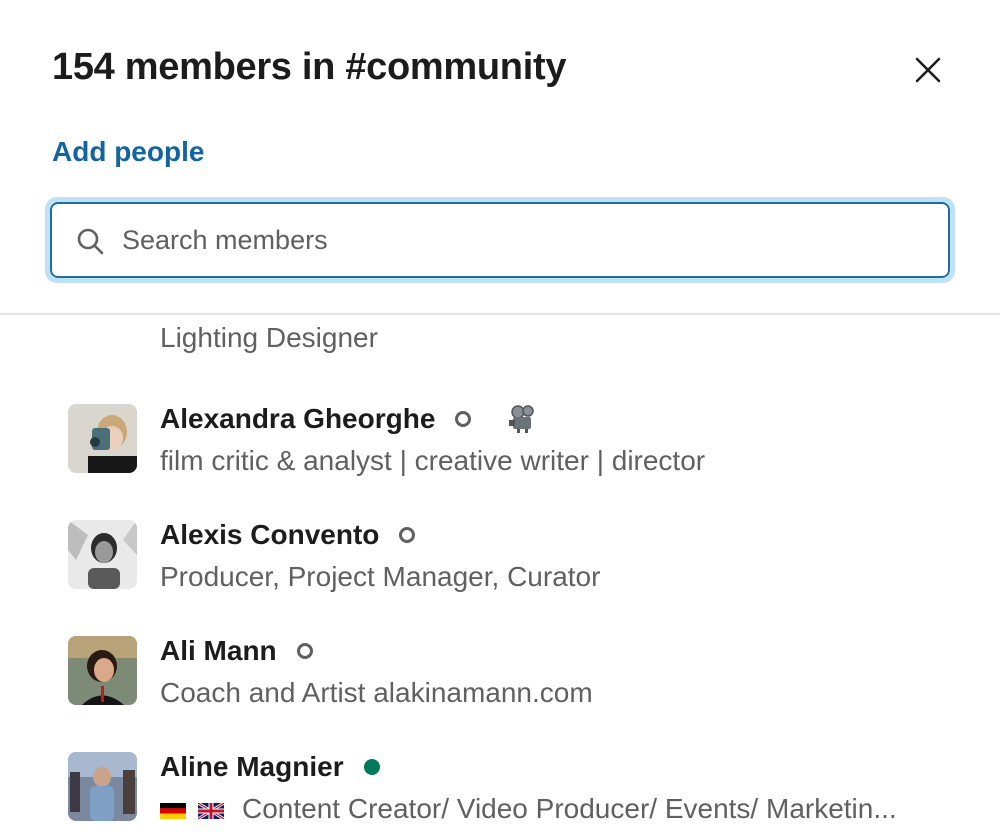 Image resolution: width=1000 pixels, height=838 pixels. Describe the element at coordinates (173, 810) in the screenshot. I see `germany-flag-icon` at that location.